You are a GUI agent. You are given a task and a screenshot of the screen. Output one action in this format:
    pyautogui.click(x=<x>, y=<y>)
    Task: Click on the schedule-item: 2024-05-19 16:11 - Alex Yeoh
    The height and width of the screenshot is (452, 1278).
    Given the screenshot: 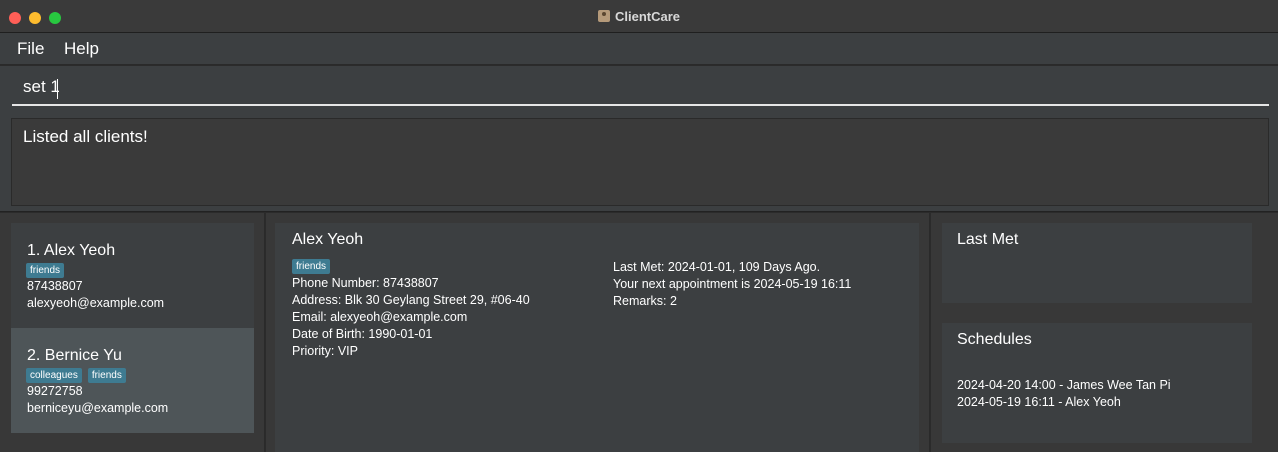 What is the action you would take?
    pyautogui.click(x=1039, y=402)
    